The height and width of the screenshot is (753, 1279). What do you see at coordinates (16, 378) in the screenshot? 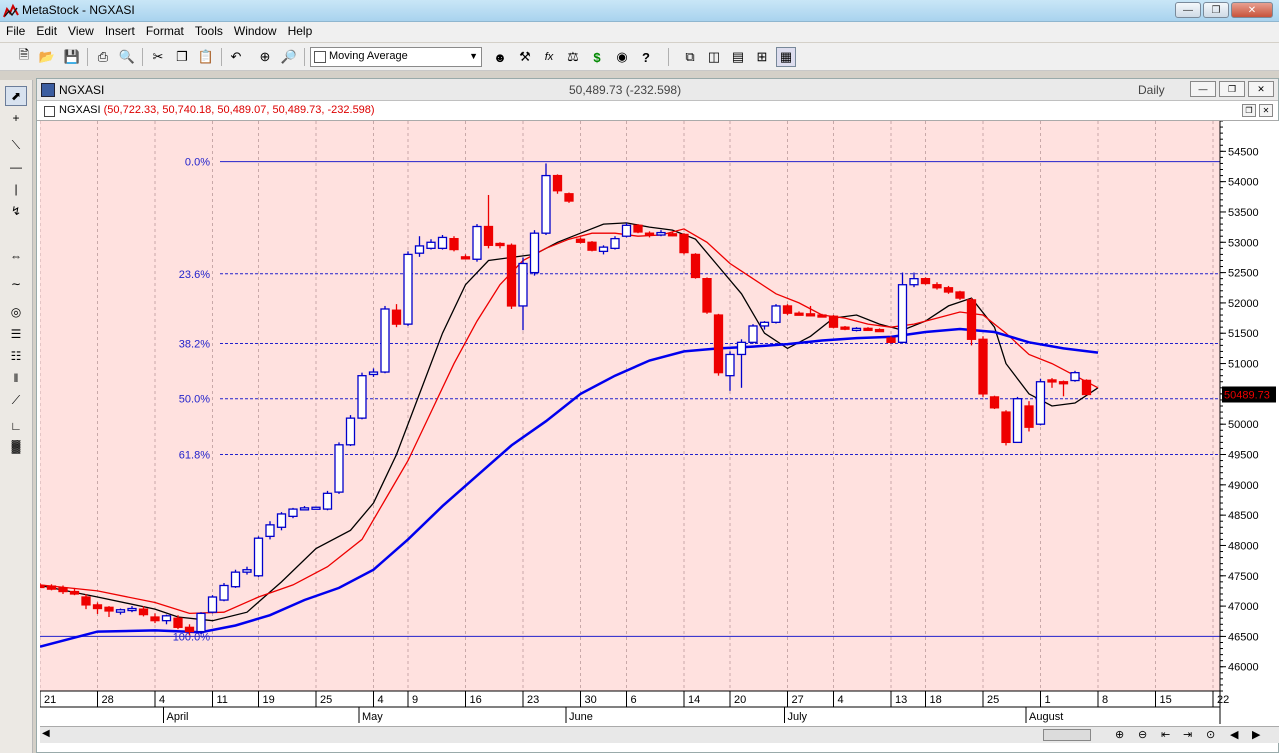
I see `cycle-lines-tool-icon: ‖` at bounding box center [16, 378].